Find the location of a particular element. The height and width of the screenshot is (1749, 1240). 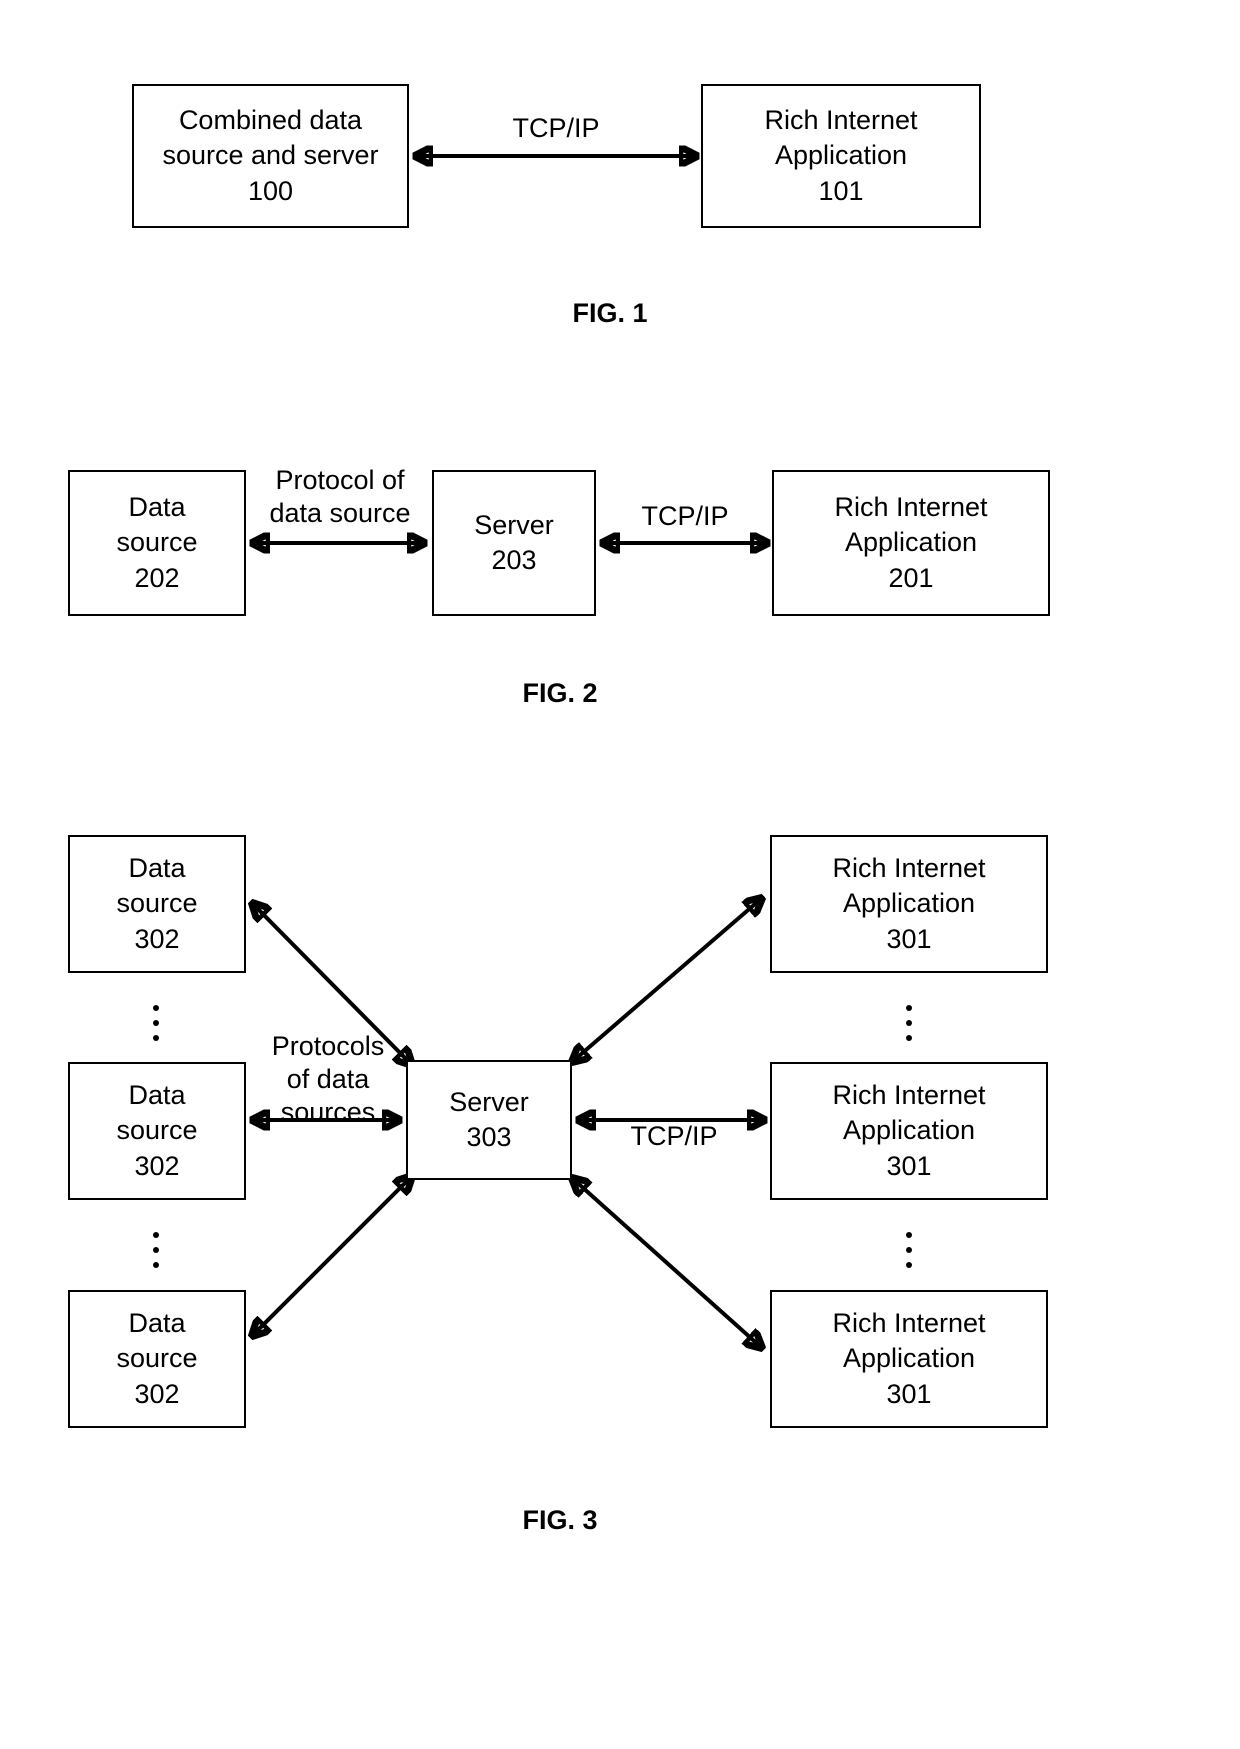

fig3-ellipsis-right-upper is located at coordinates (909, 1023).